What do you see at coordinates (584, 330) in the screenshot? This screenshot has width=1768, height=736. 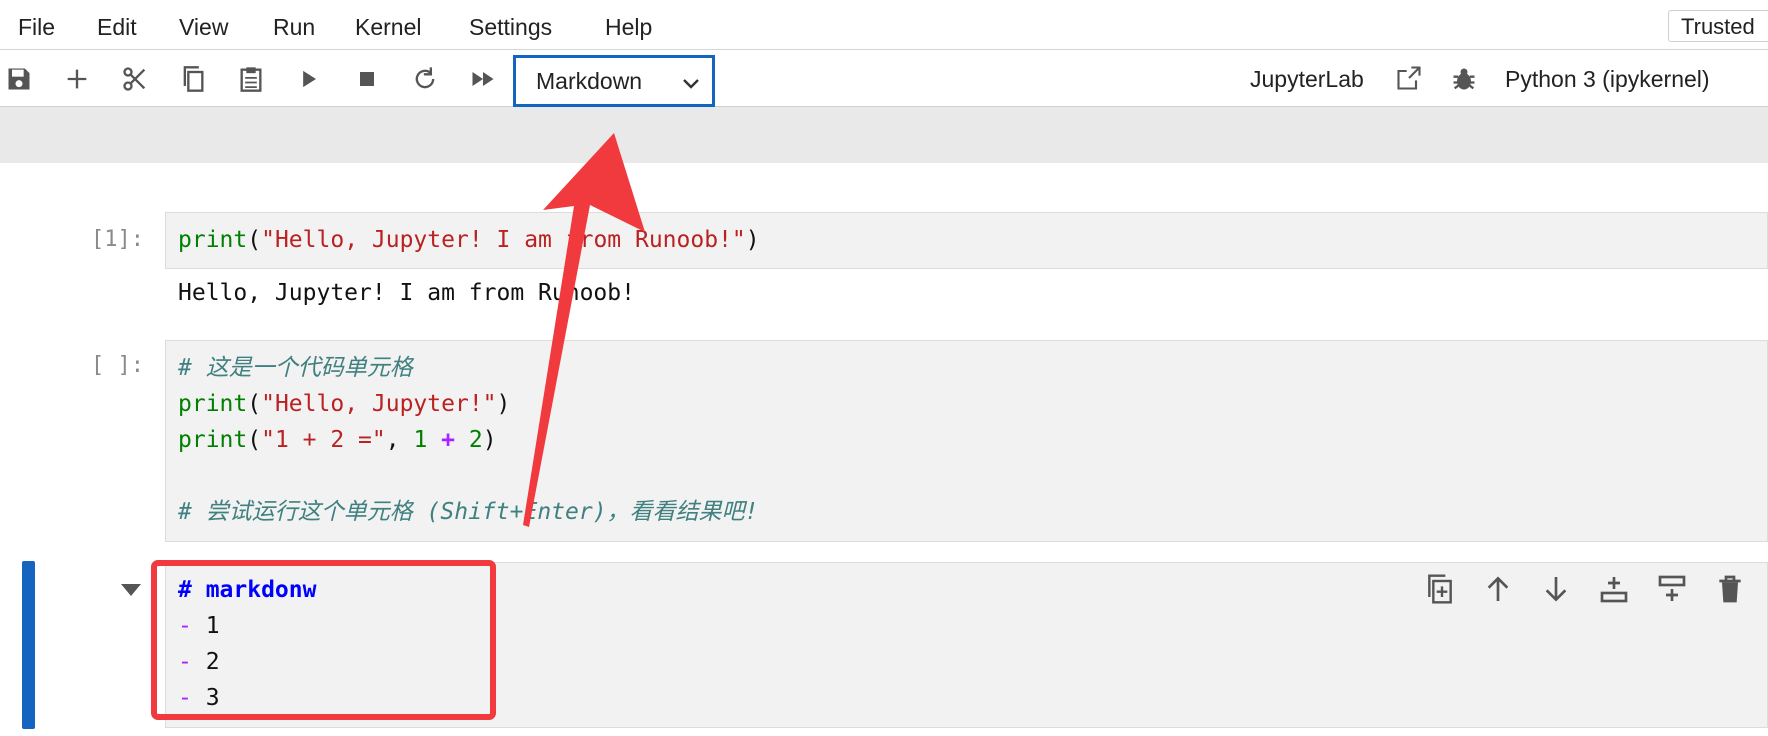 I see `annotation-arrow` at bounding box center [584, 330].